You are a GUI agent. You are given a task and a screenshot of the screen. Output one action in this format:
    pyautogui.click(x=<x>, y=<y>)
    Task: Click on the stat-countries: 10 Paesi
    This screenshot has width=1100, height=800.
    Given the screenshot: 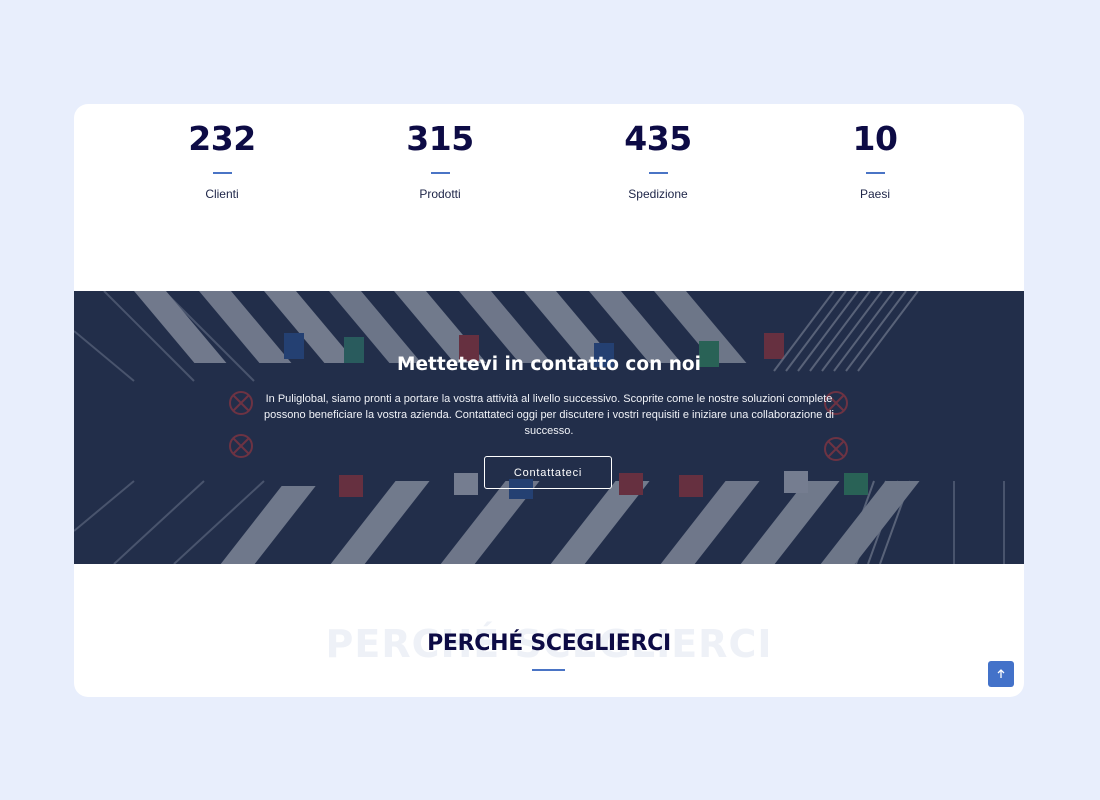 What is the action you would take?
    pyautogui.click(x=875, y=159)
    